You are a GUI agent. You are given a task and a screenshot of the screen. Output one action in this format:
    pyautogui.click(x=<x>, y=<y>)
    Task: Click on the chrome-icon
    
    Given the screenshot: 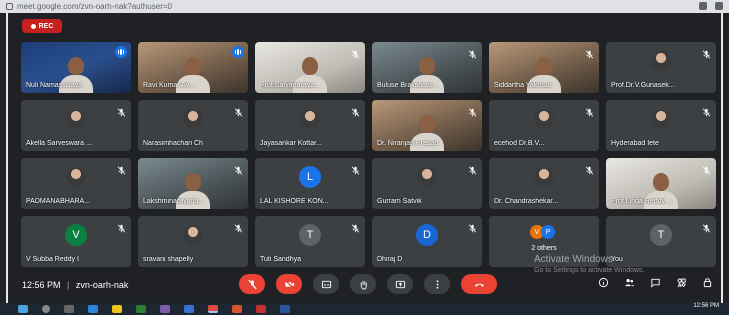 What is the action you would take?
    pyautogui.click(x=213, y=309)
    